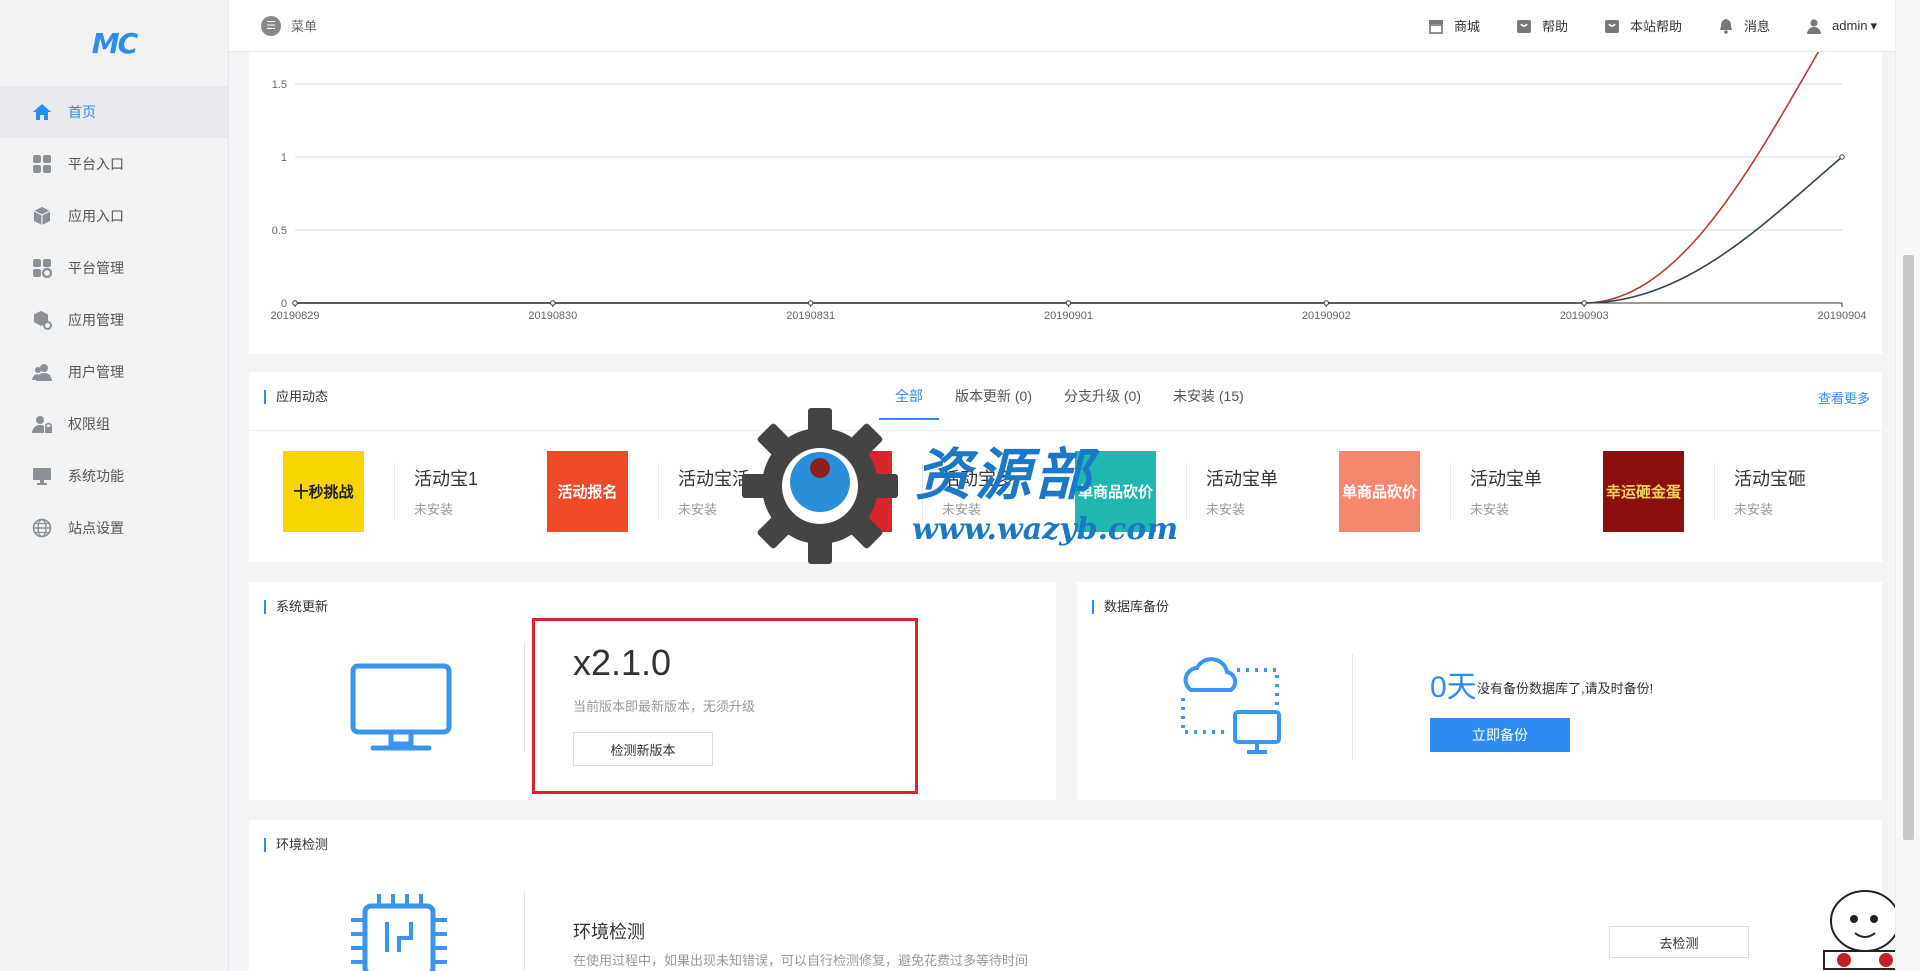  What do you see at coordinates (725, 706) in the screenshot?
I see `highlight-box` at bounding box center [725, 706].